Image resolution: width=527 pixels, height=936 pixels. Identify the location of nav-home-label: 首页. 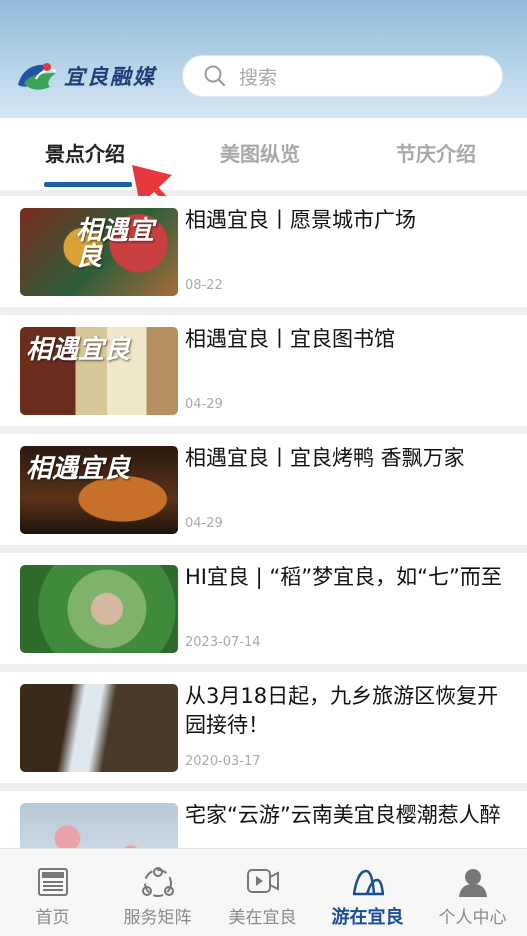
(52, 918).